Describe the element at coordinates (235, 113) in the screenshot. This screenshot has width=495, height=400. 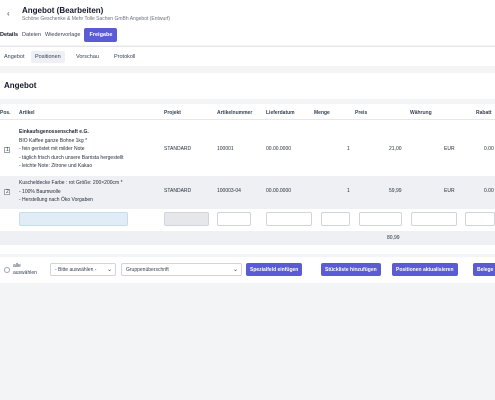
I see `col-header-artikelnummer: Artikelnummer` at that location.